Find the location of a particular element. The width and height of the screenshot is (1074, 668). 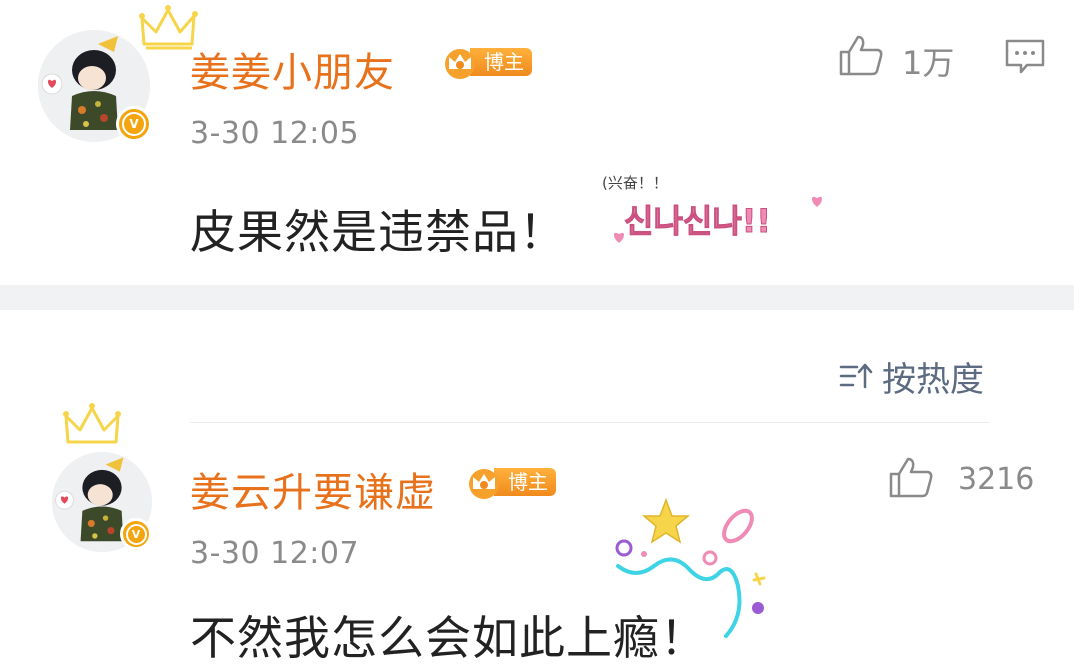

crown-decoration-icon is located at coordinates (92, 423).